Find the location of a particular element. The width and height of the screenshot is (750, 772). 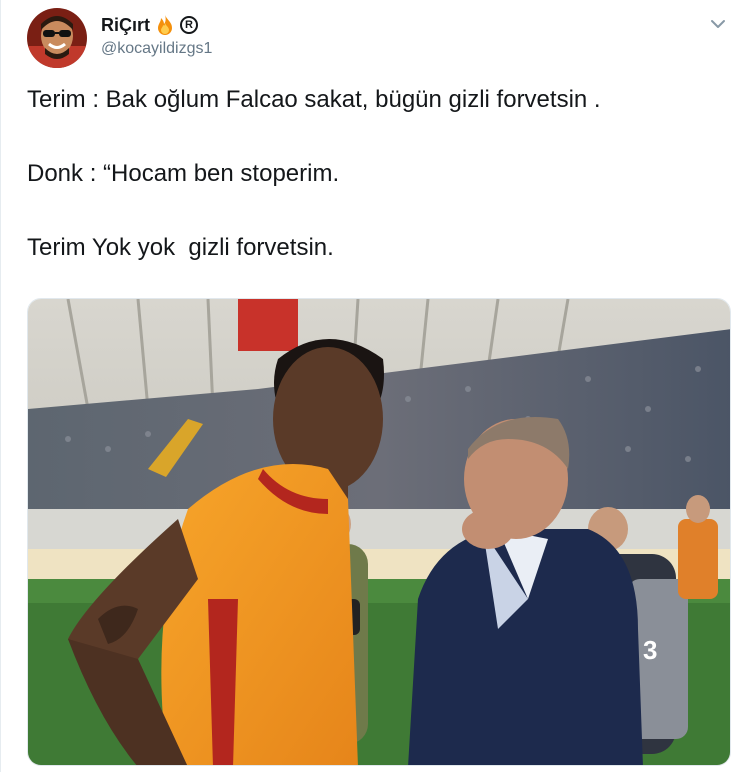

author-name-row: RiÇırt R is located at coordinates (149, 25).